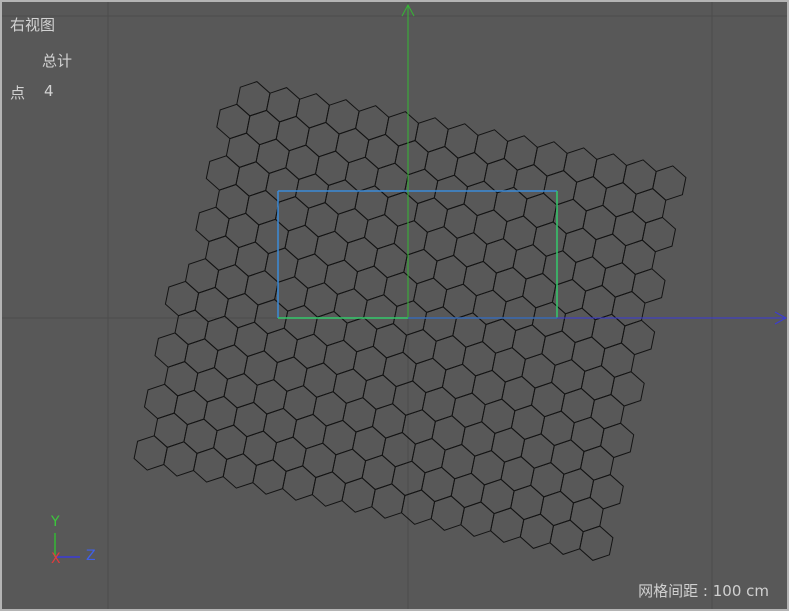  Describe the element at coordinates (55, 522) in the screenshot. I see `axis-y-label: Y` at that location.